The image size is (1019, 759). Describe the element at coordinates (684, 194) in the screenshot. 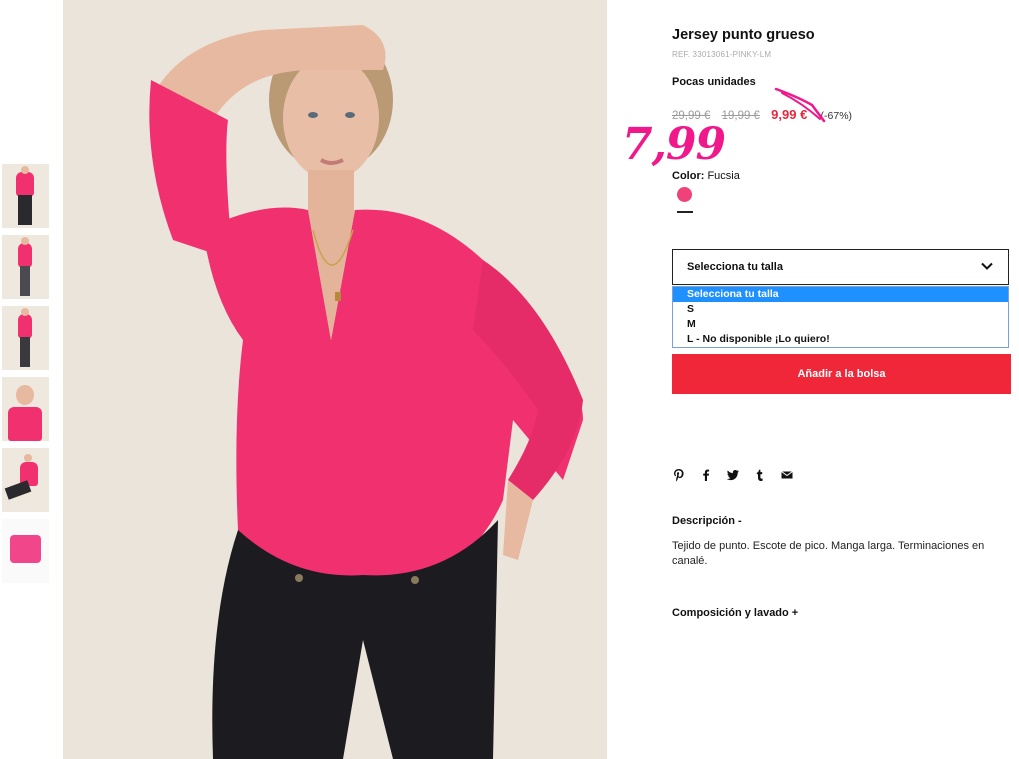

I see `color-swatch-fucsia` at that location.